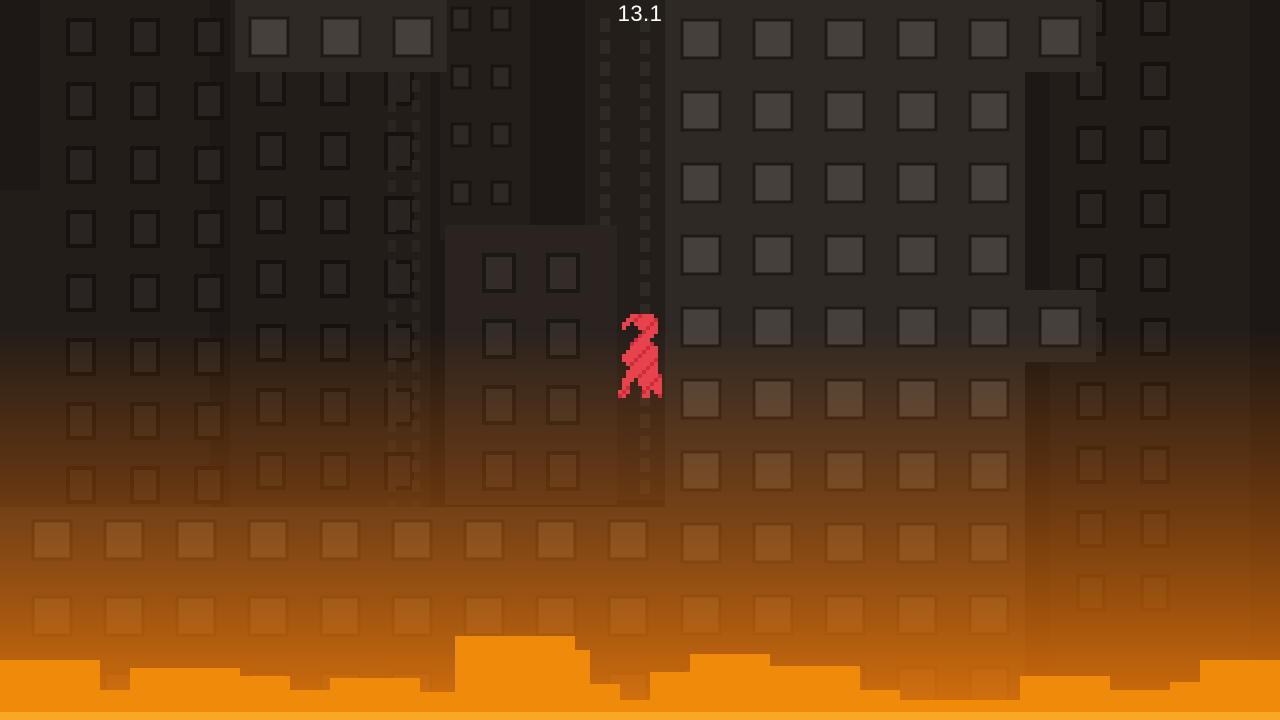 This screenshot has height=720, width=1280. I want to click on red-pixel-creature-icon, so click(640, 356).